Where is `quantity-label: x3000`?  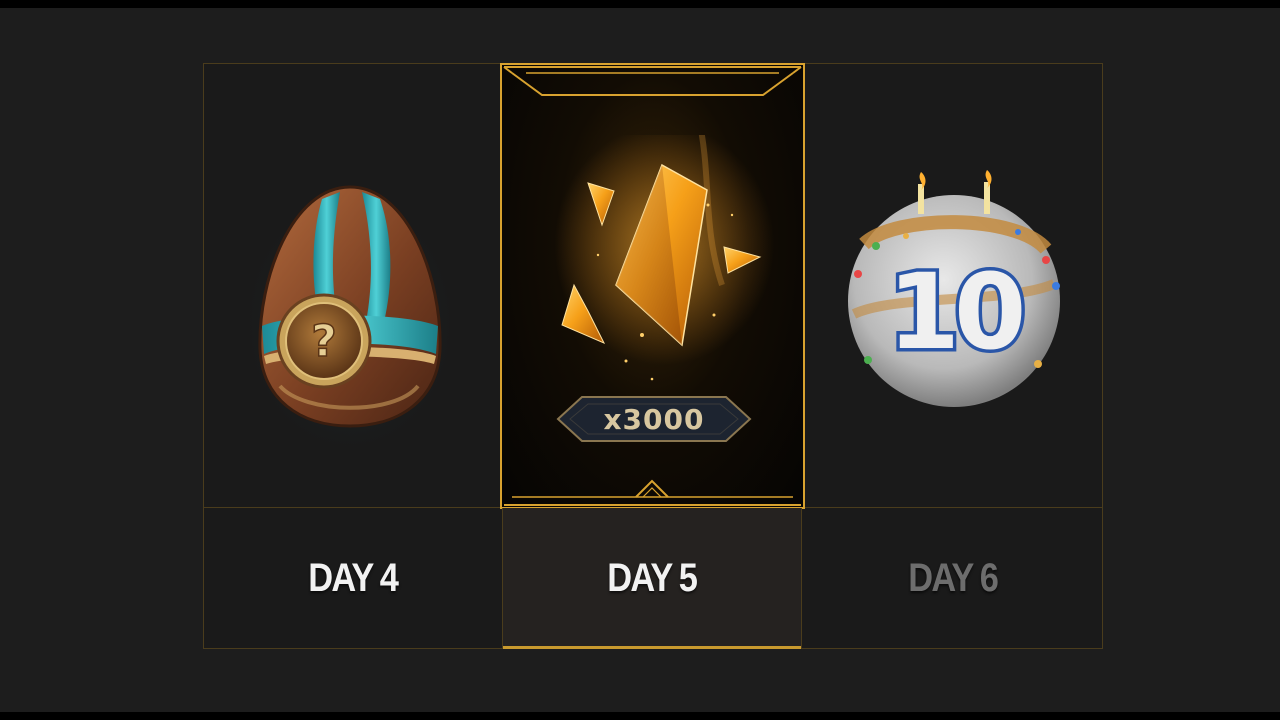
quantity-label: x3000 is located at coordinates (654, 419).